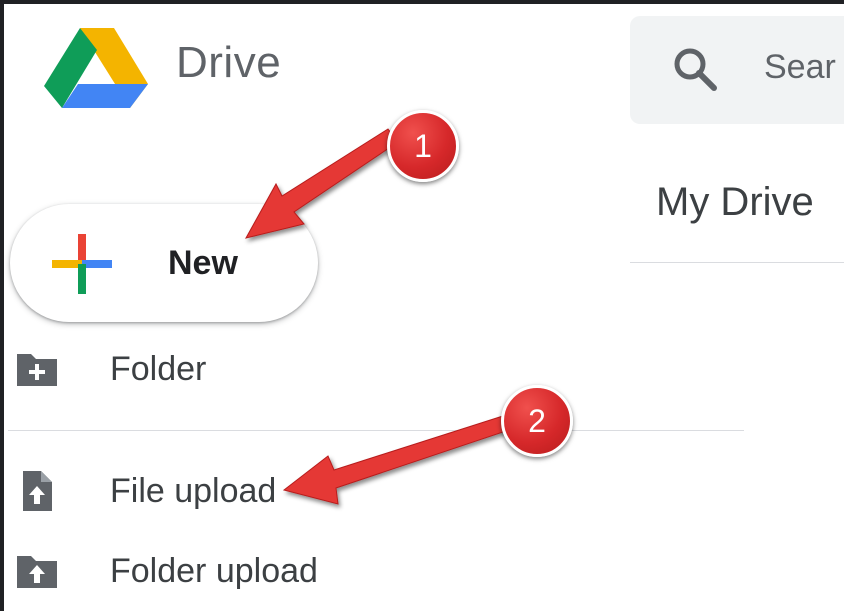 Image resolution: width=844 pixels, height=611 pixels. What do you see at coordinates (229, 62) in the screenshot?
I see `app-title: Drive` at bounding box center [229, 62].